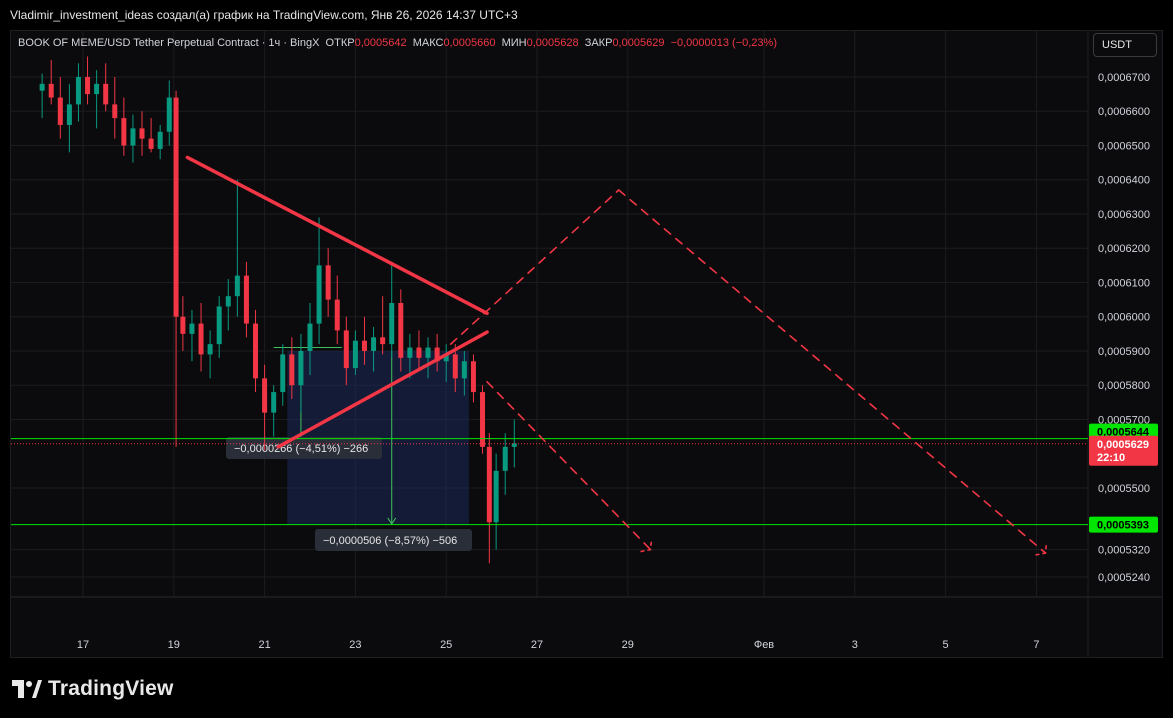 The image size is (1173, 718). What do you see at coordinates (1123, 445) in the screenshot?
I see `current-price-label-text: 0,0005629` at bounding box center [1123, 445].